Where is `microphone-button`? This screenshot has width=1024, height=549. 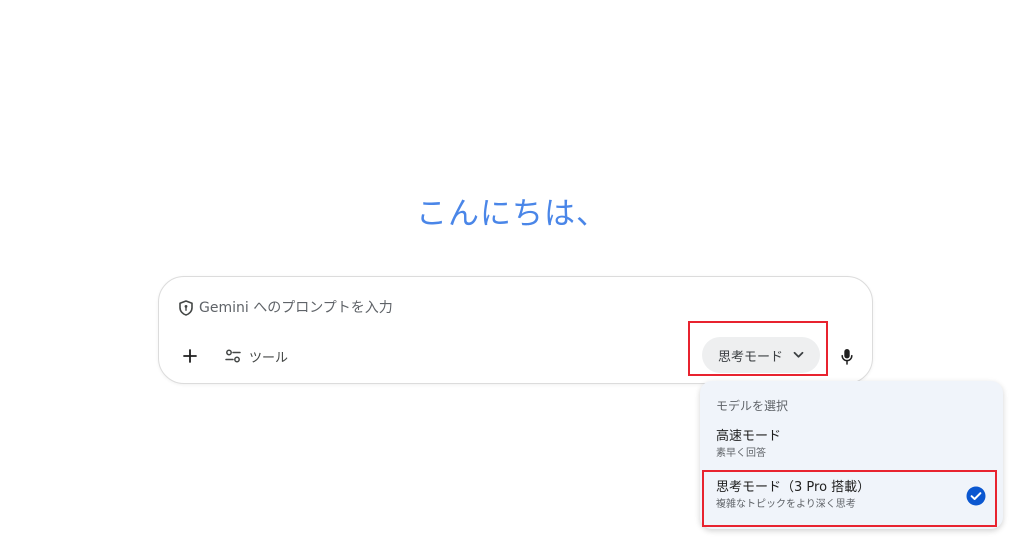 microphone-button is located at coordinates (847, 356).